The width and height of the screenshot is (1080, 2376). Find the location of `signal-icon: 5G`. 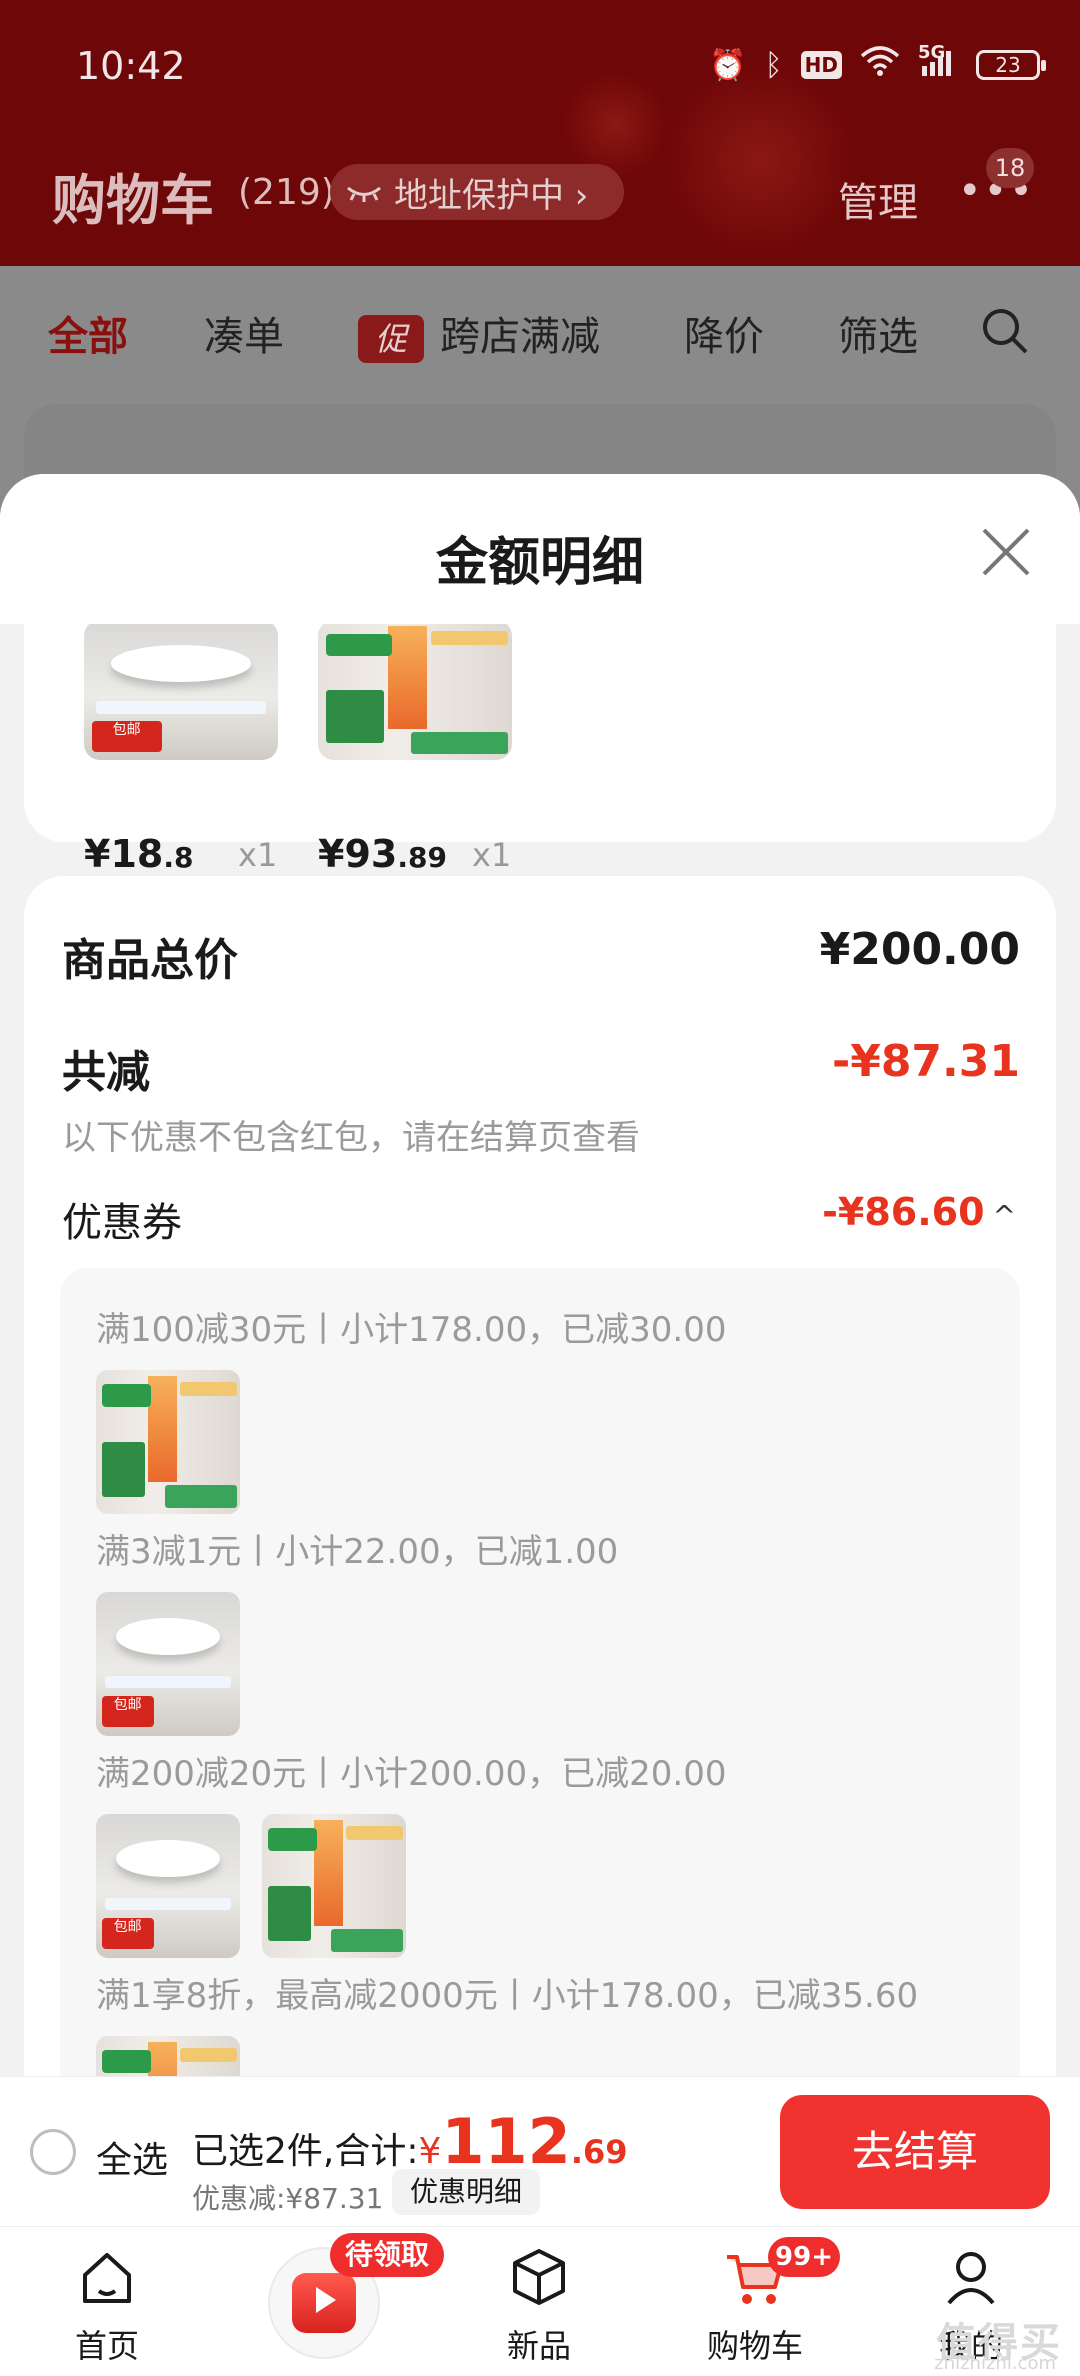

signal-icon: 5G is located at coordinates (938, 62).